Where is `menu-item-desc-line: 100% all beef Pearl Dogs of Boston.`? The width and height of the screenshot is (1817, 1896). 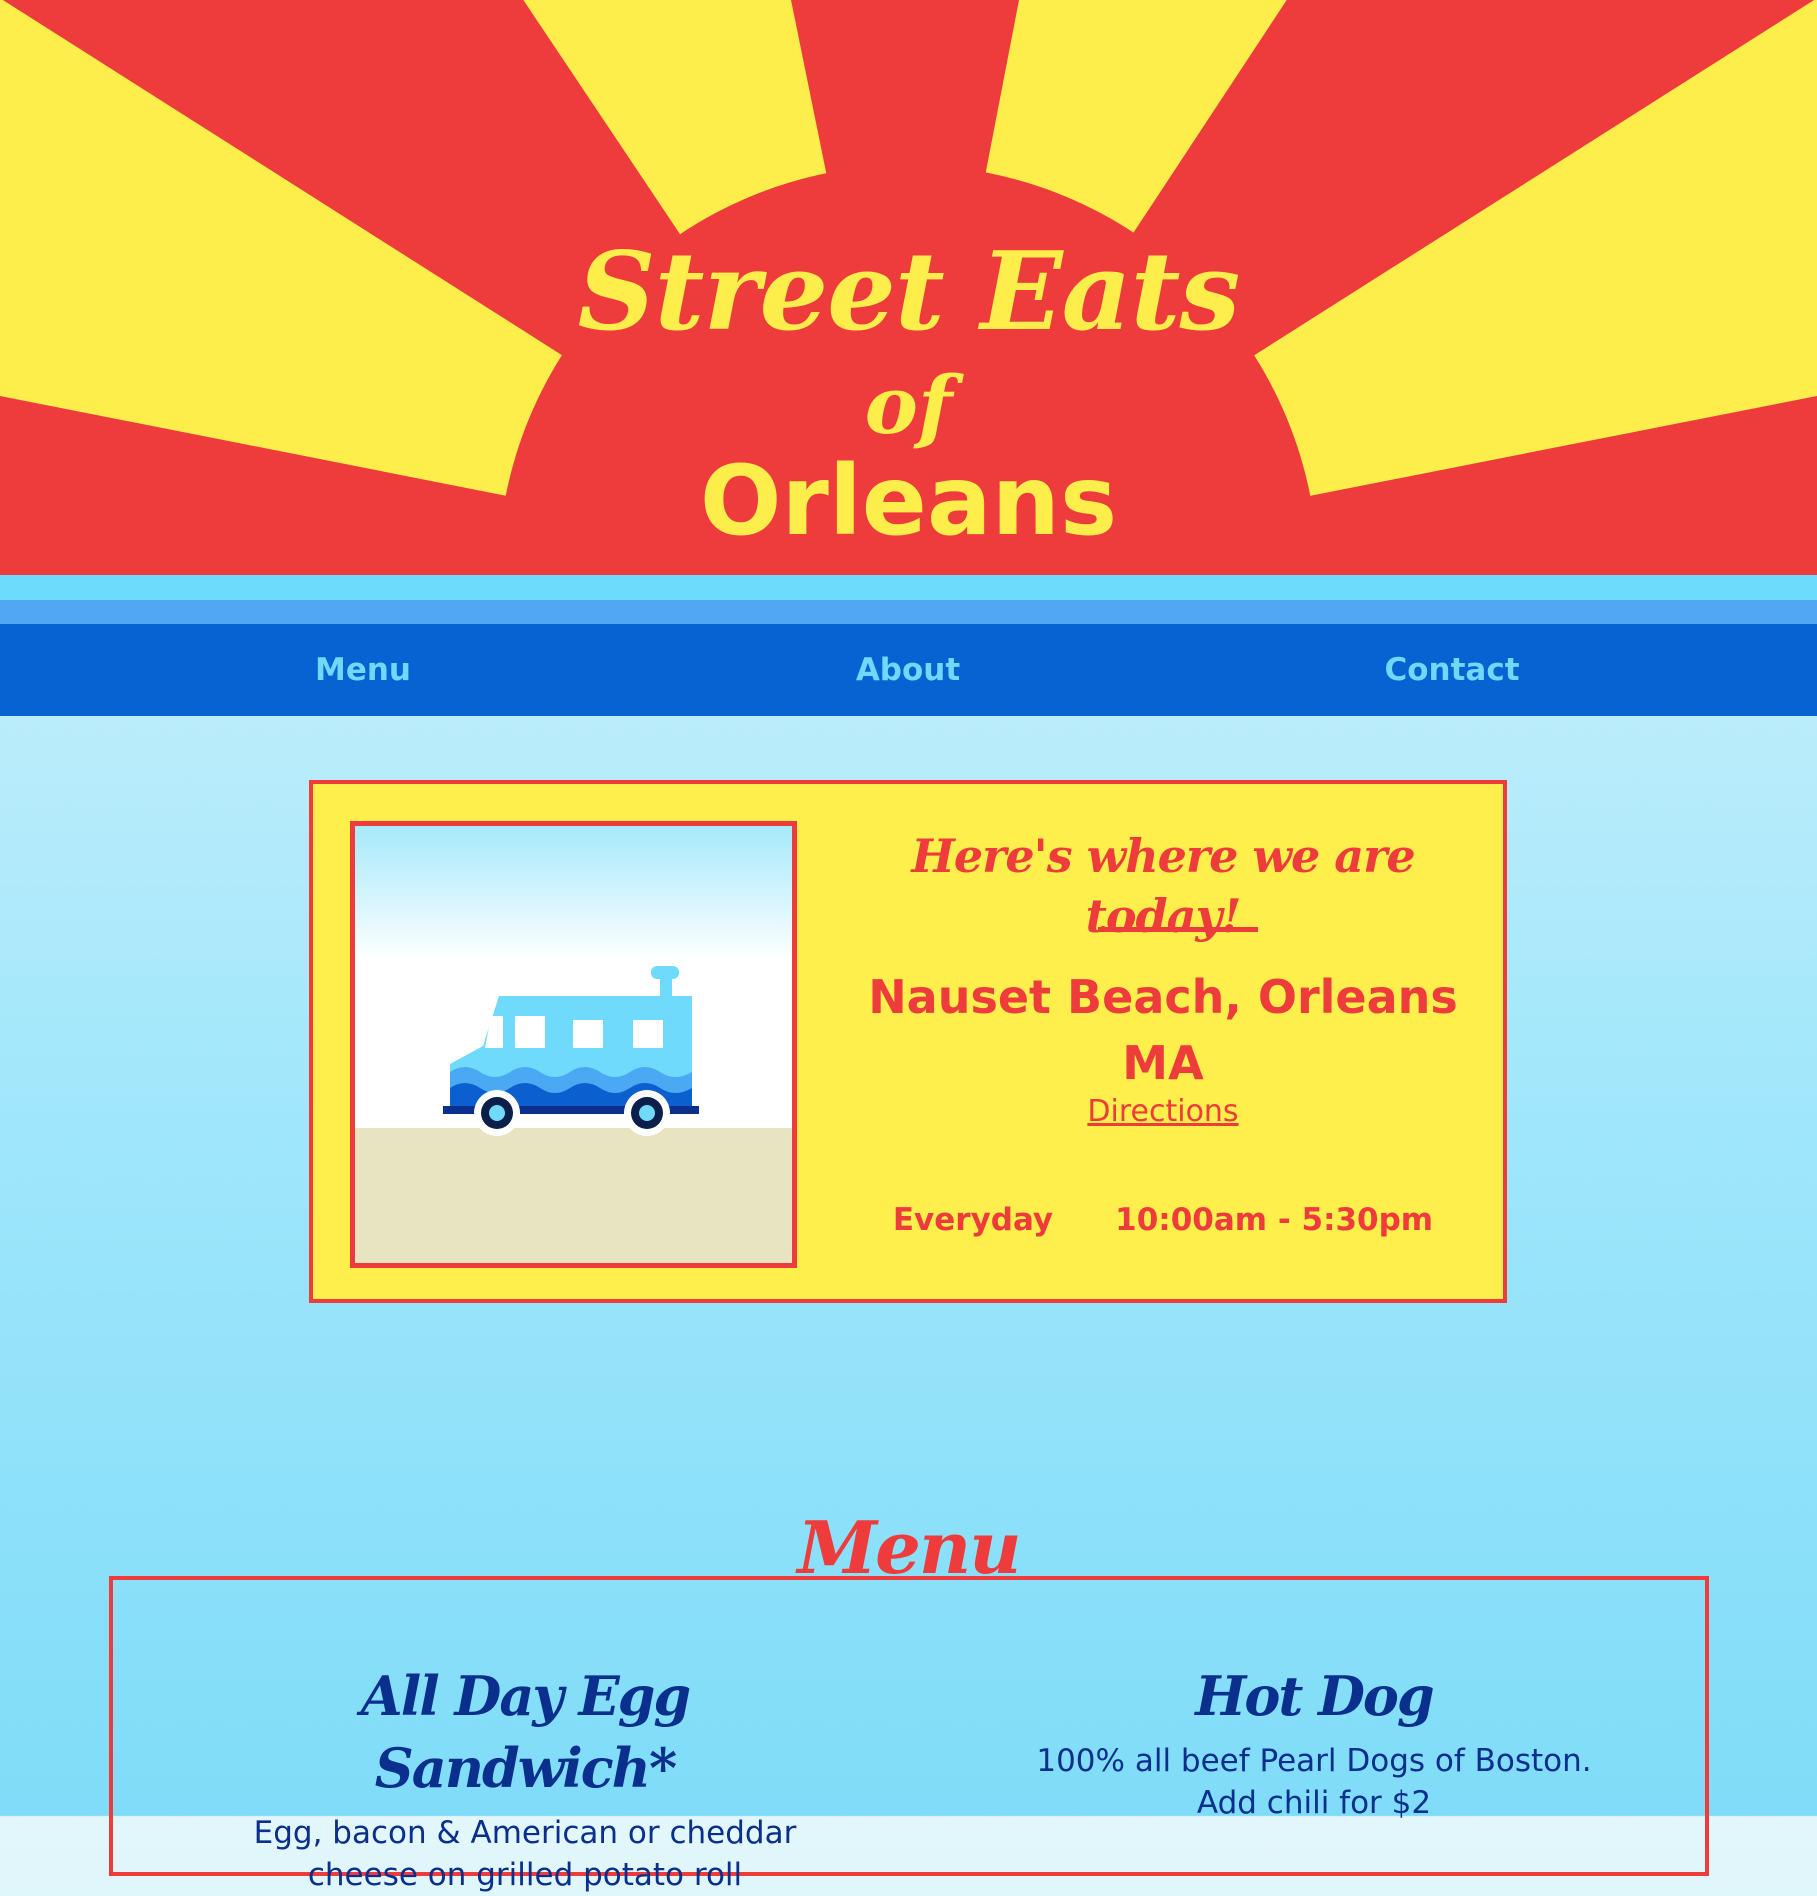
menu-item-desc-line: 100% all beef Pearl Dogs of Boston. is located at coordinates (1314, 1761).